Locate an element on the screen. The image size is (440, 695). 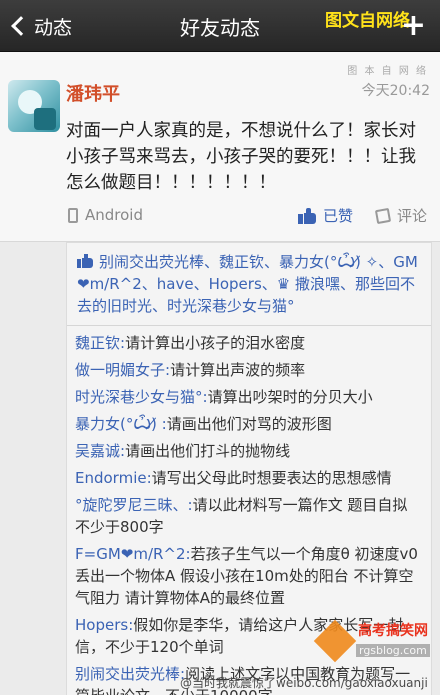
comment-text: 请画出他们打斗的抛物线 is located at coordinates (208, 451).